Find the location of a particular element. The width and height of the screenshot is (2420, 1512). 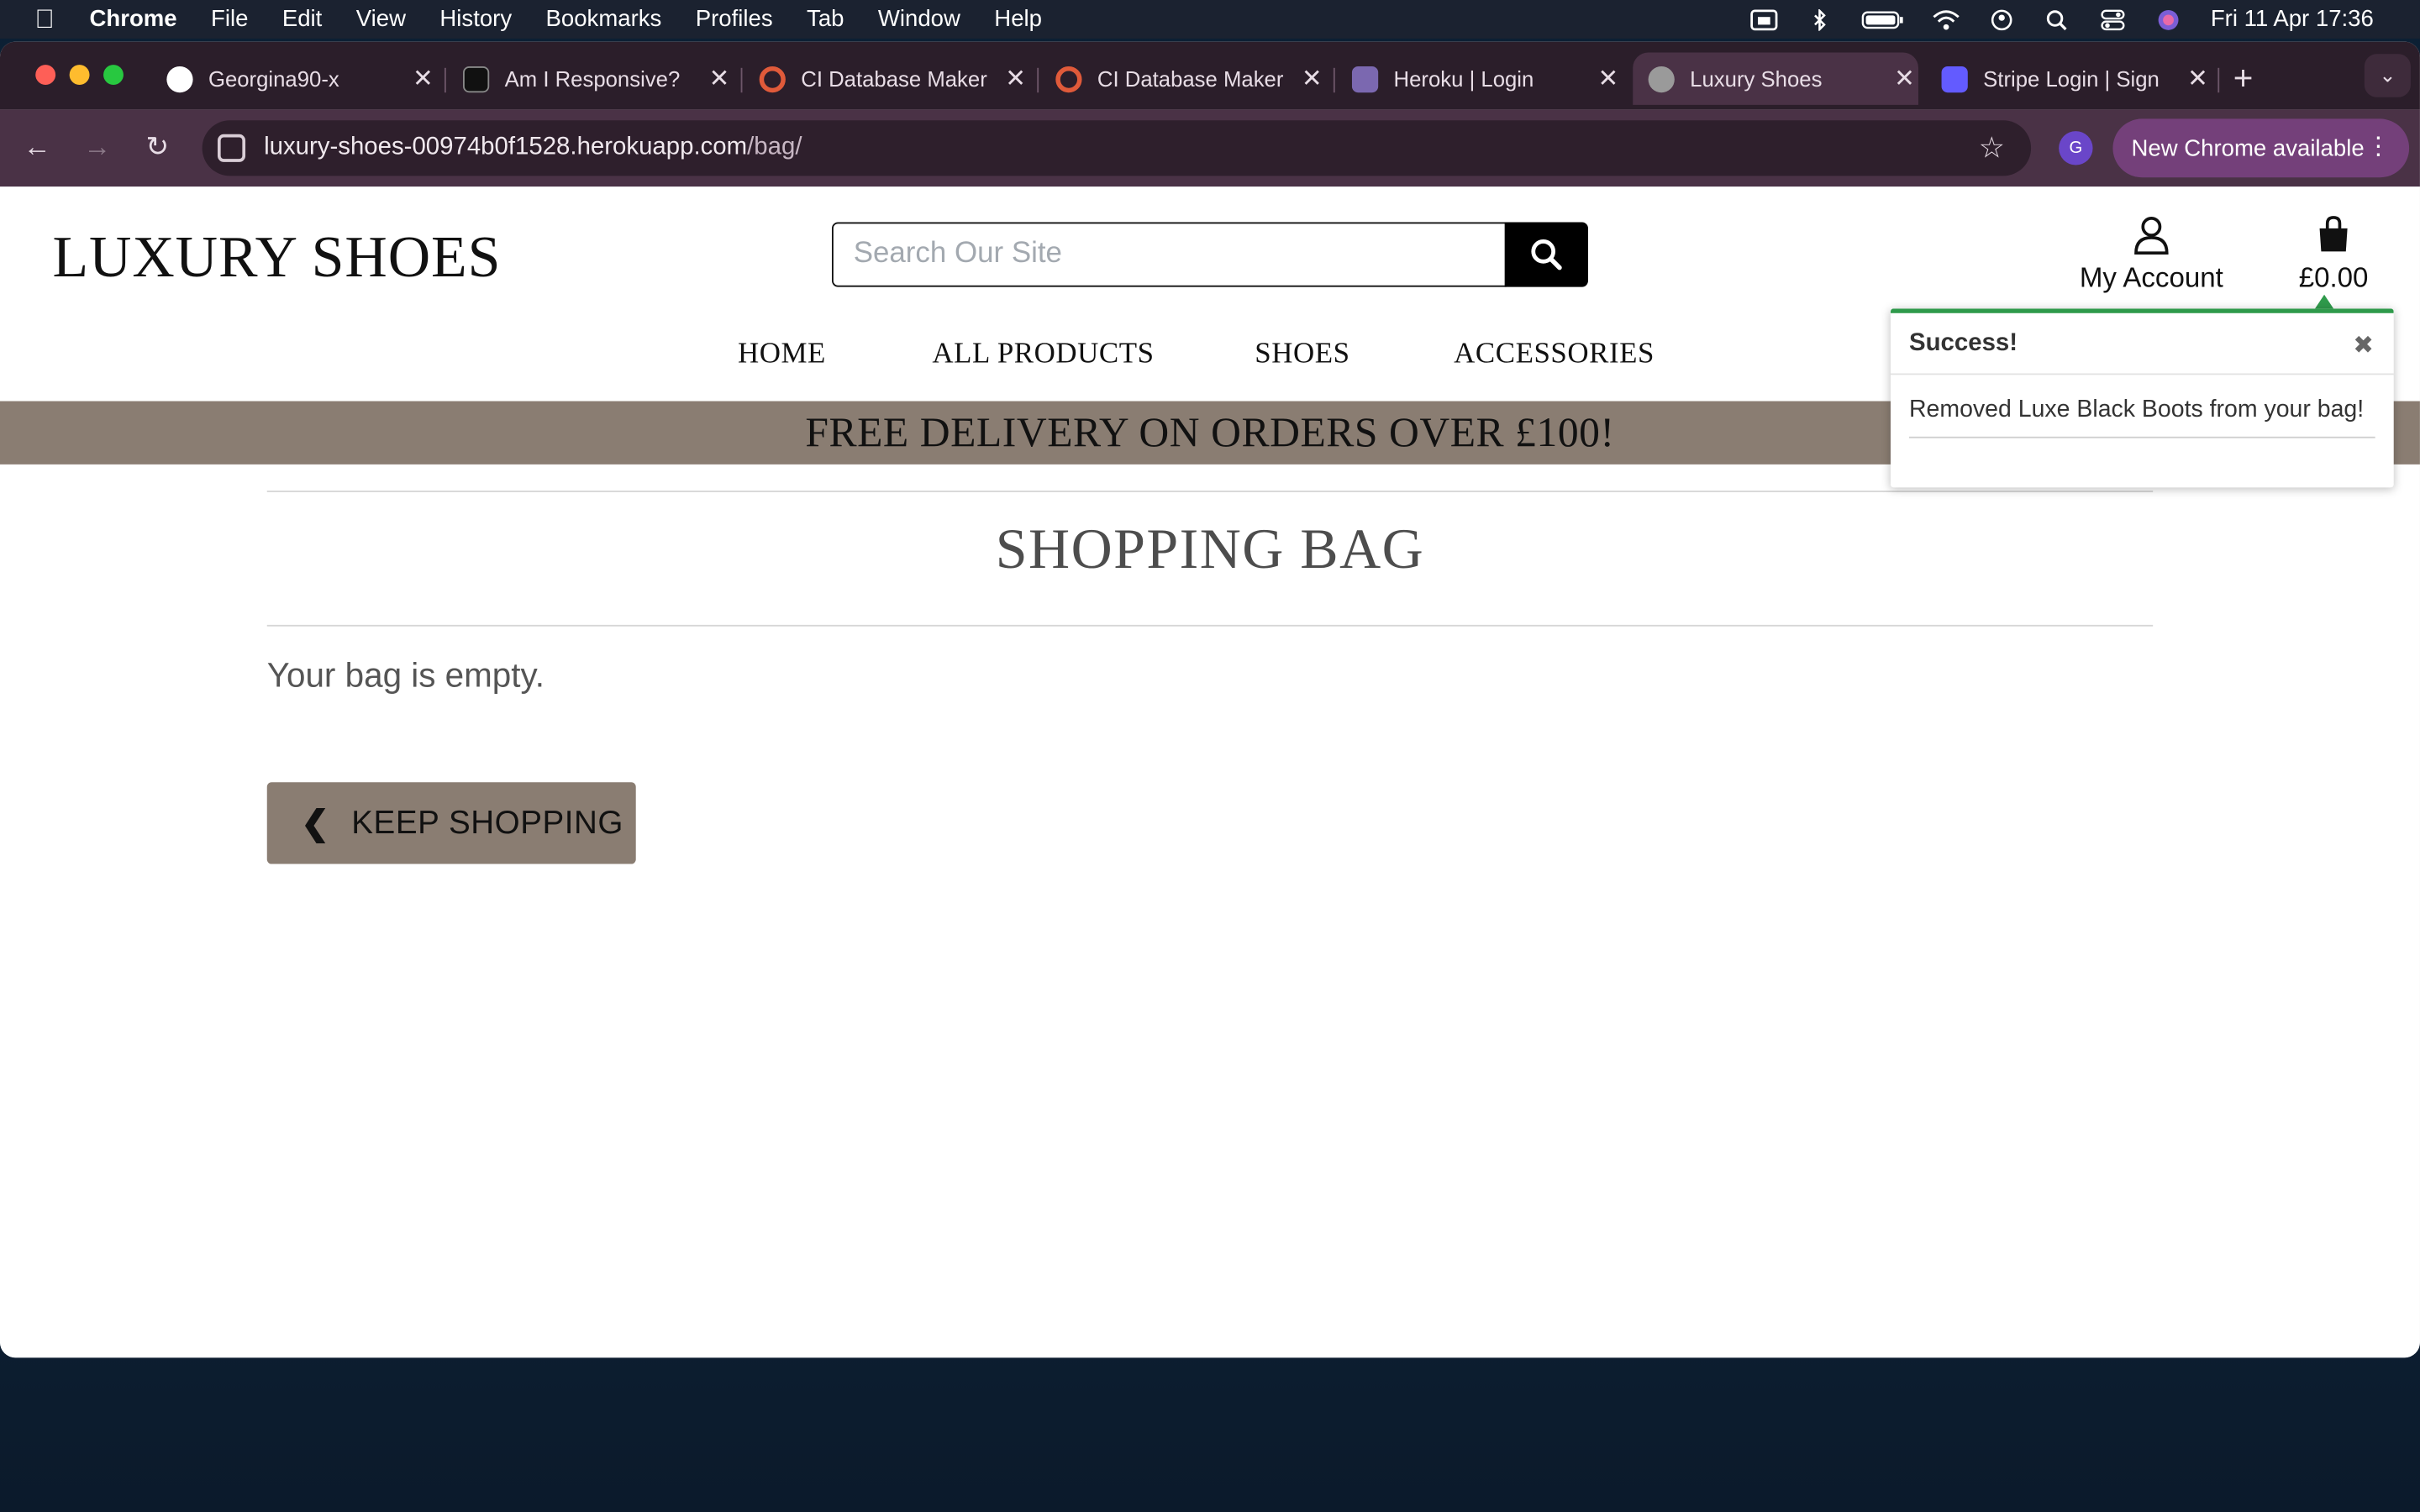

window-controls is located at coordinates (79, 75).